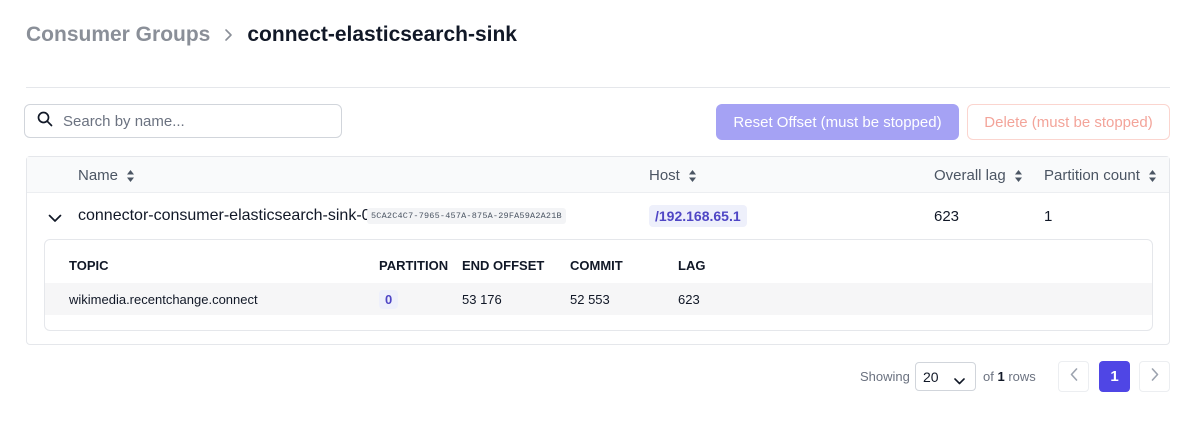 The width and height of the screenshot is (1185, 446). I want to click on showing-label: Showing, so click(885, 376).